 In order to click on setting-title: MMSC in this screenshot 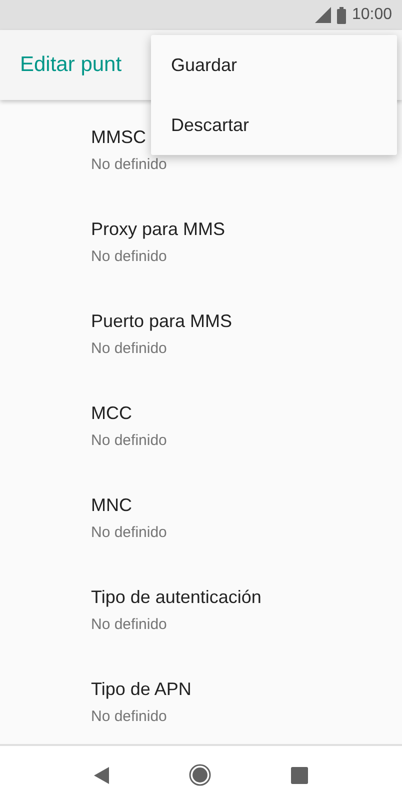, I will do `click(118, 137)`.